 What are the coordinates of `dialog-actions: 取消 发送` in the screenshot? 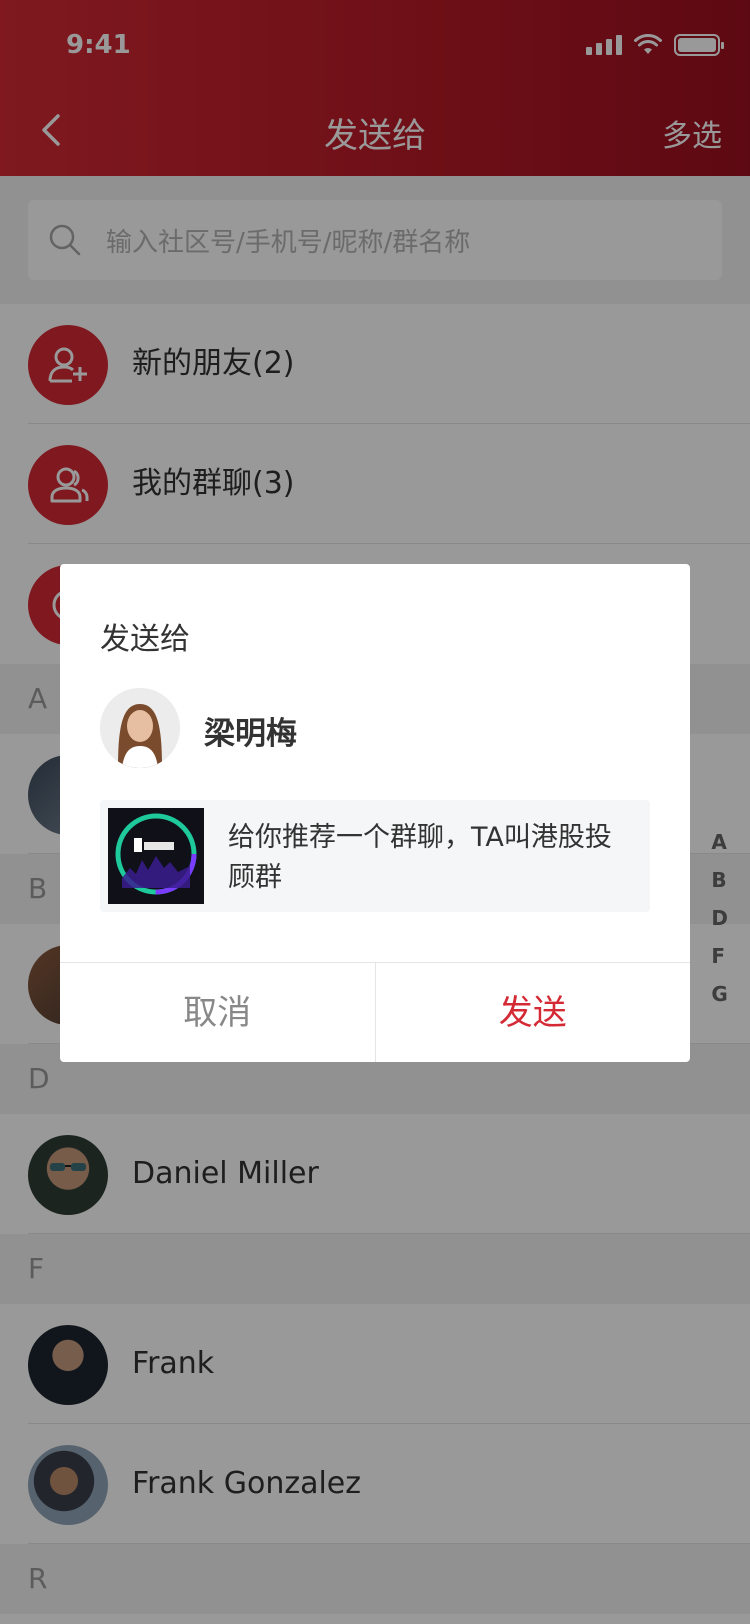 It's located at (375, 1012).